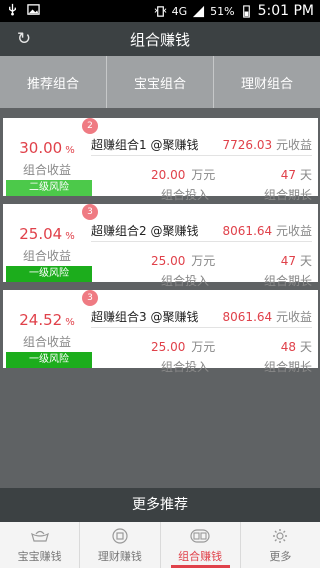  I want to click on vibrate-icon, so click(160, 11).